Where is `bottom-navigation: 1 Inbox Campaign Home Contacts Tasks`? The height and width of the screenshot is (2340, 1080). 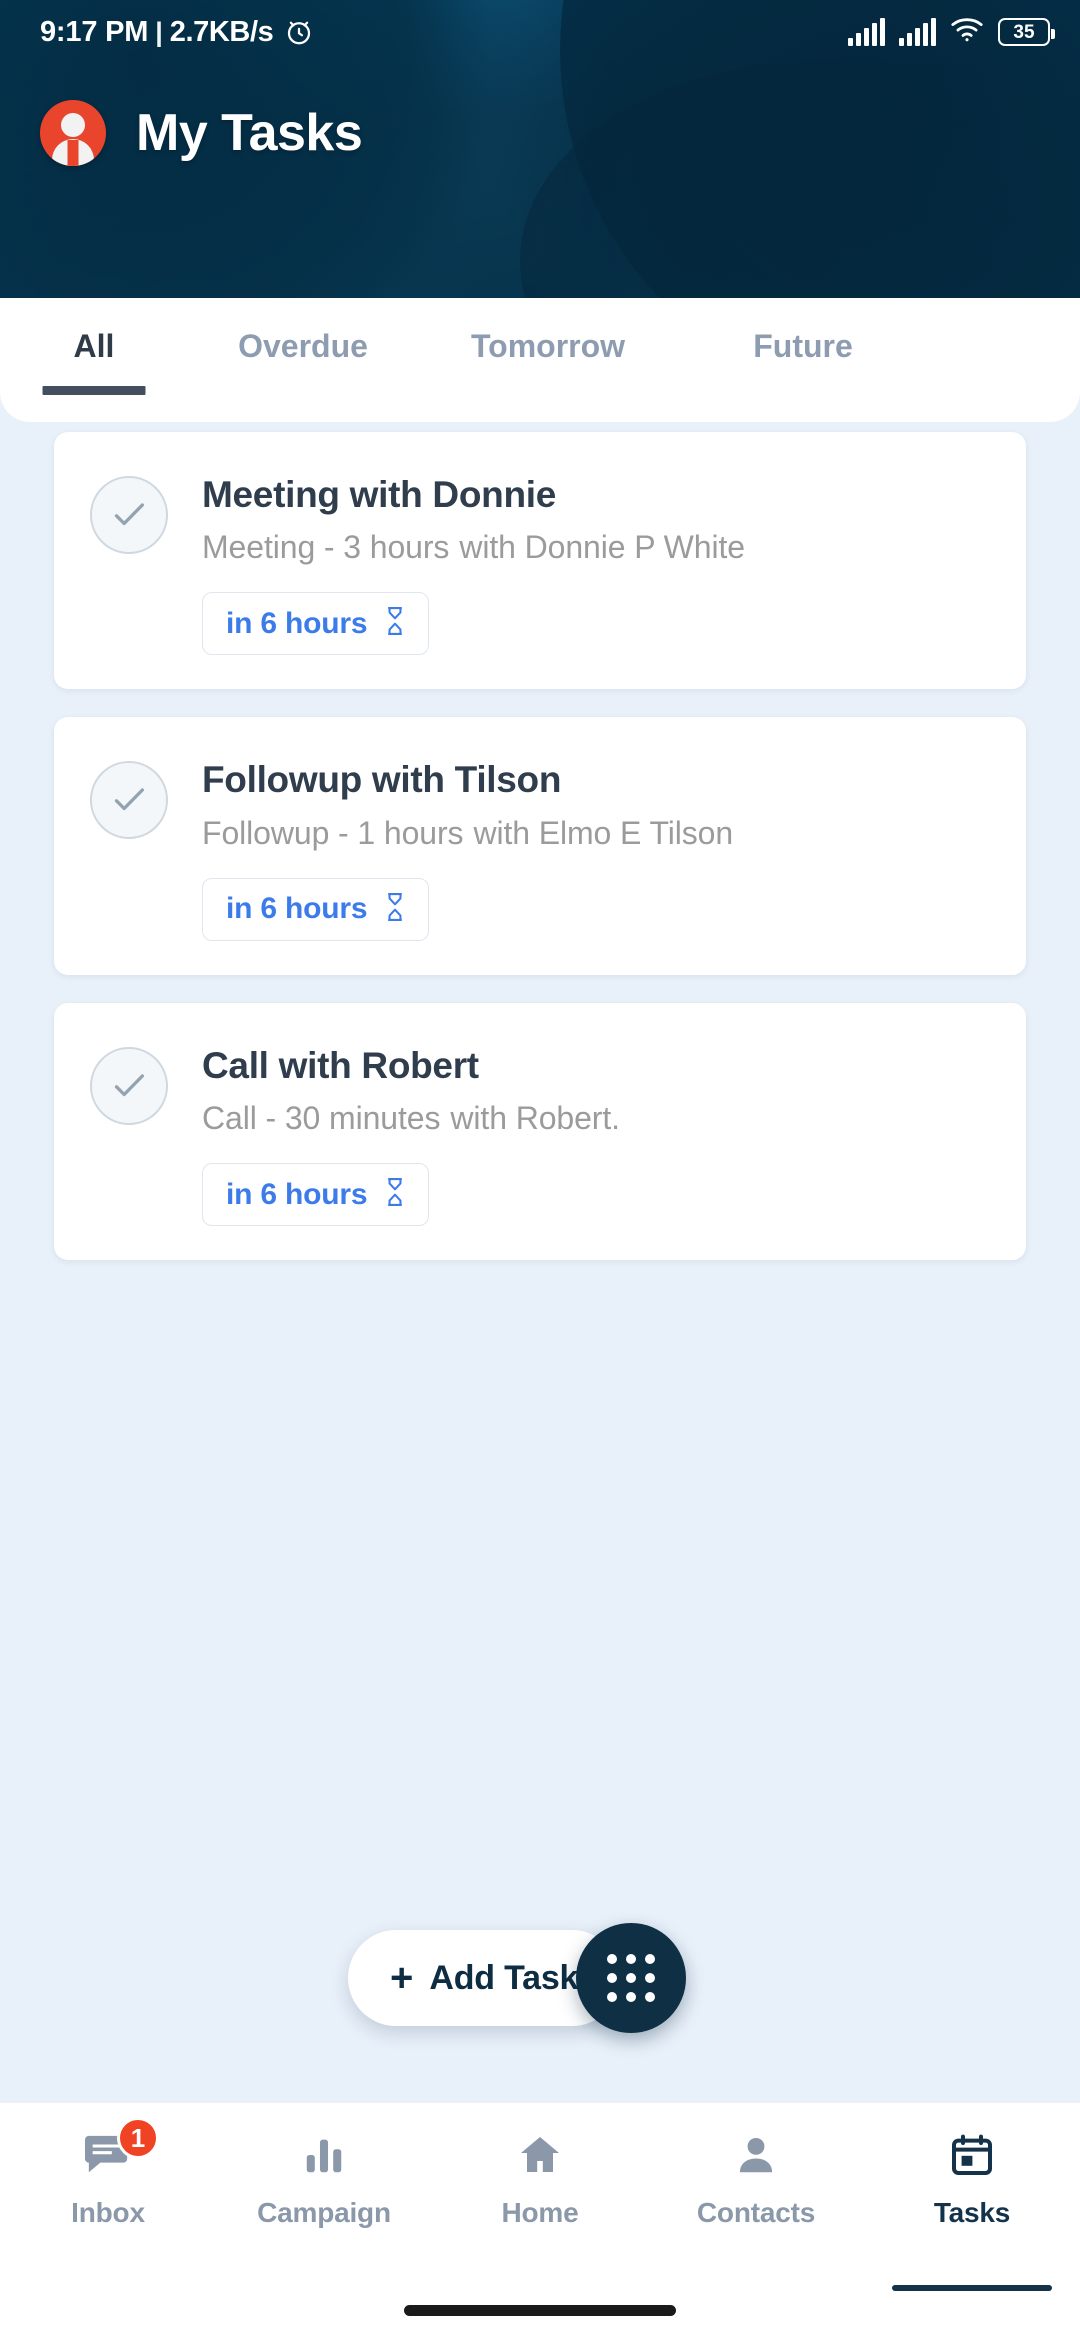 bottom-navigation: 1 Inbox Campaign Home Contacts Tasks is located at coordinates (540, 2221).